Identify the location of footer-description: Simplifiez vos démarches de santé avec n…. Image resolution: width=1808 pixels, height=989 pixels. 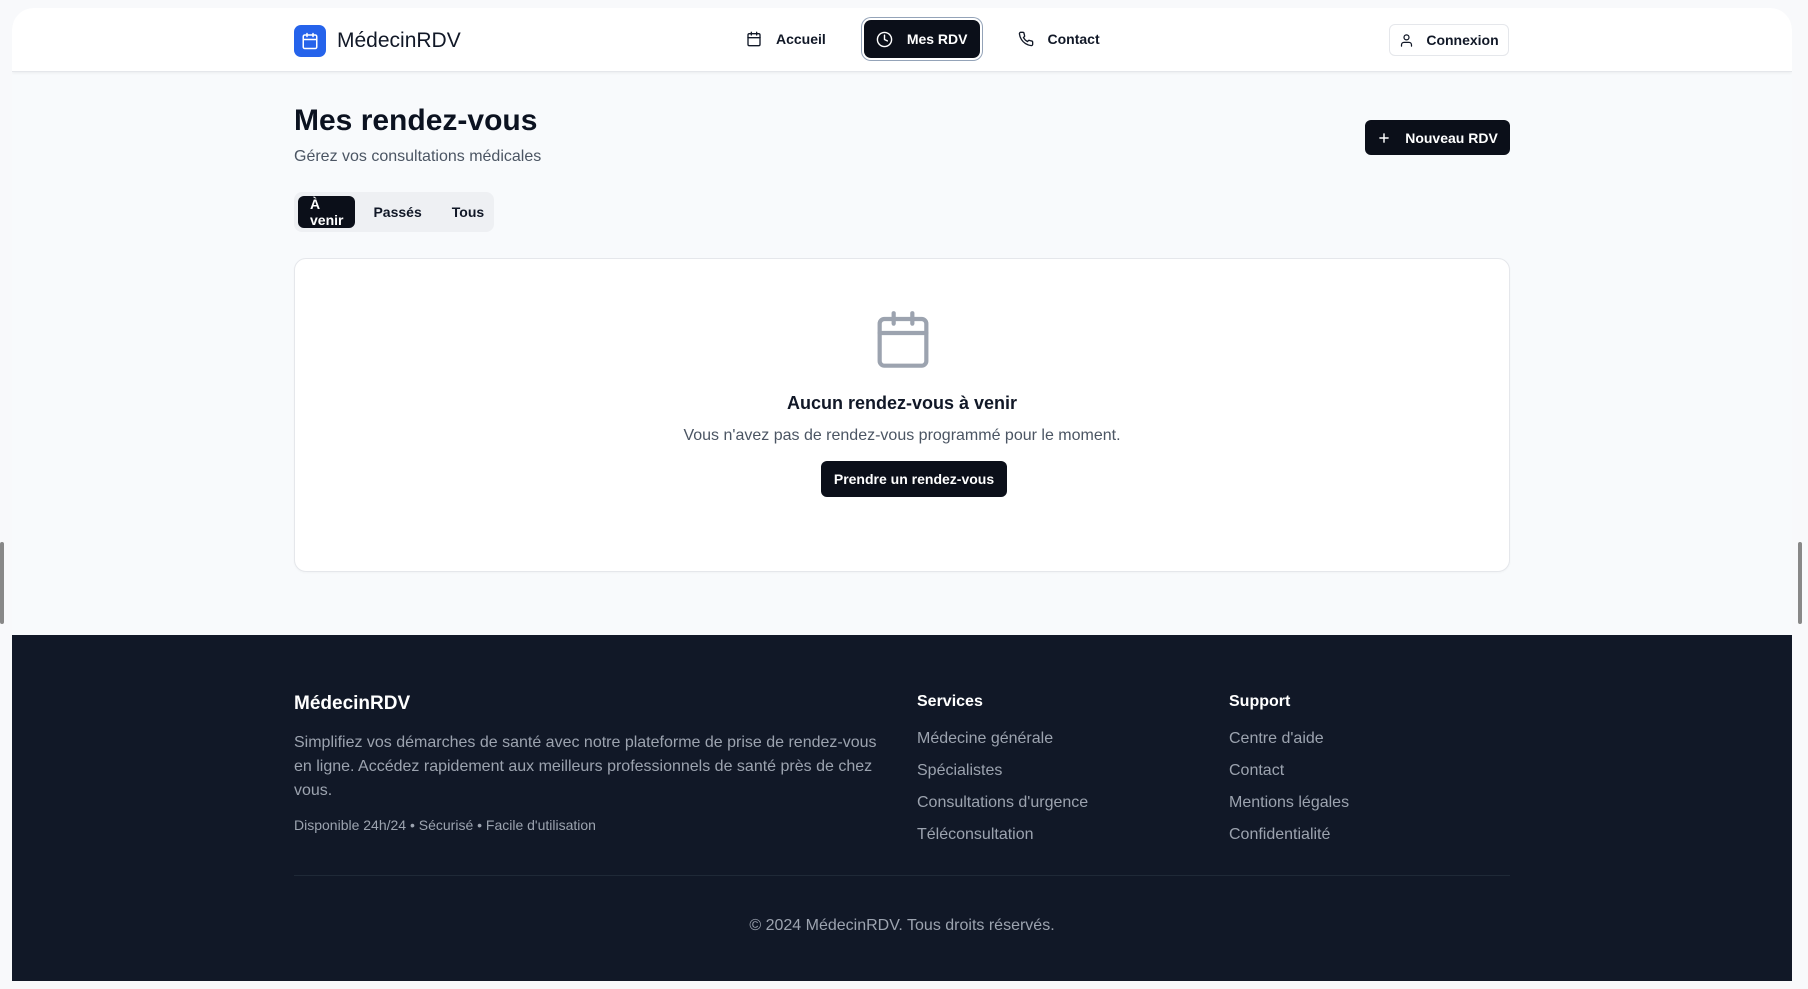
(585, 766).